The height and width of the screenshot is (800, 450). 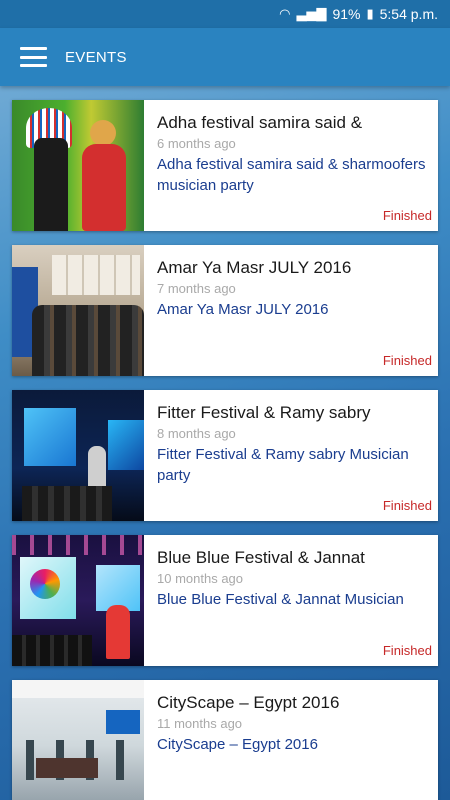 What do you see at coordinates (243, 309) in the screenshot?
I see `event-description: Amar Ya Masr JULY 2016` at bounding box center [243, 309].